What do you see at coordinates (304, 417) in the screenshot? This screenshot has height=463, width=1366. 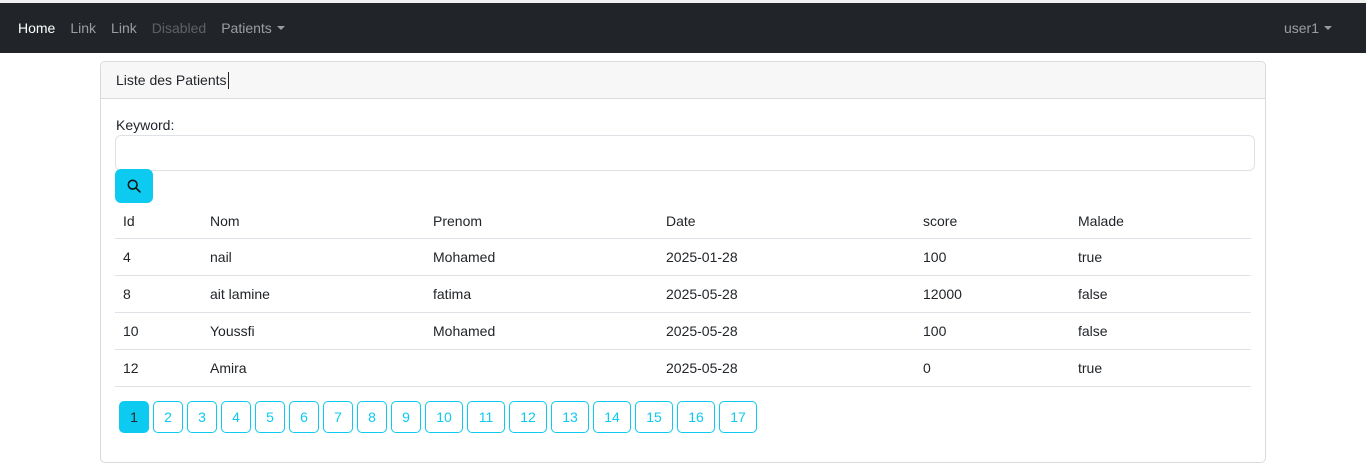 I see `page-button-6: 6` at bounding box center [304, 417].